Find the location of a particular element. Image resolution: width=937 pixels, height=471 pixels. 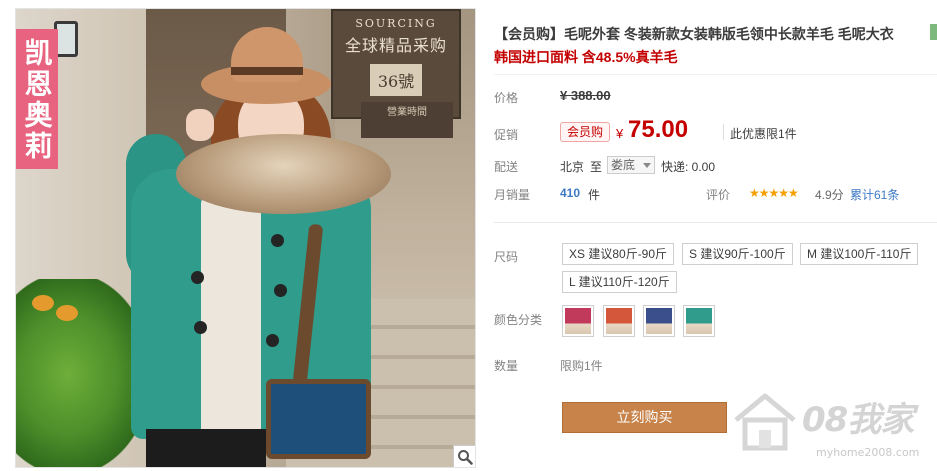

model-hat-band is located at coordinates (267, 71).